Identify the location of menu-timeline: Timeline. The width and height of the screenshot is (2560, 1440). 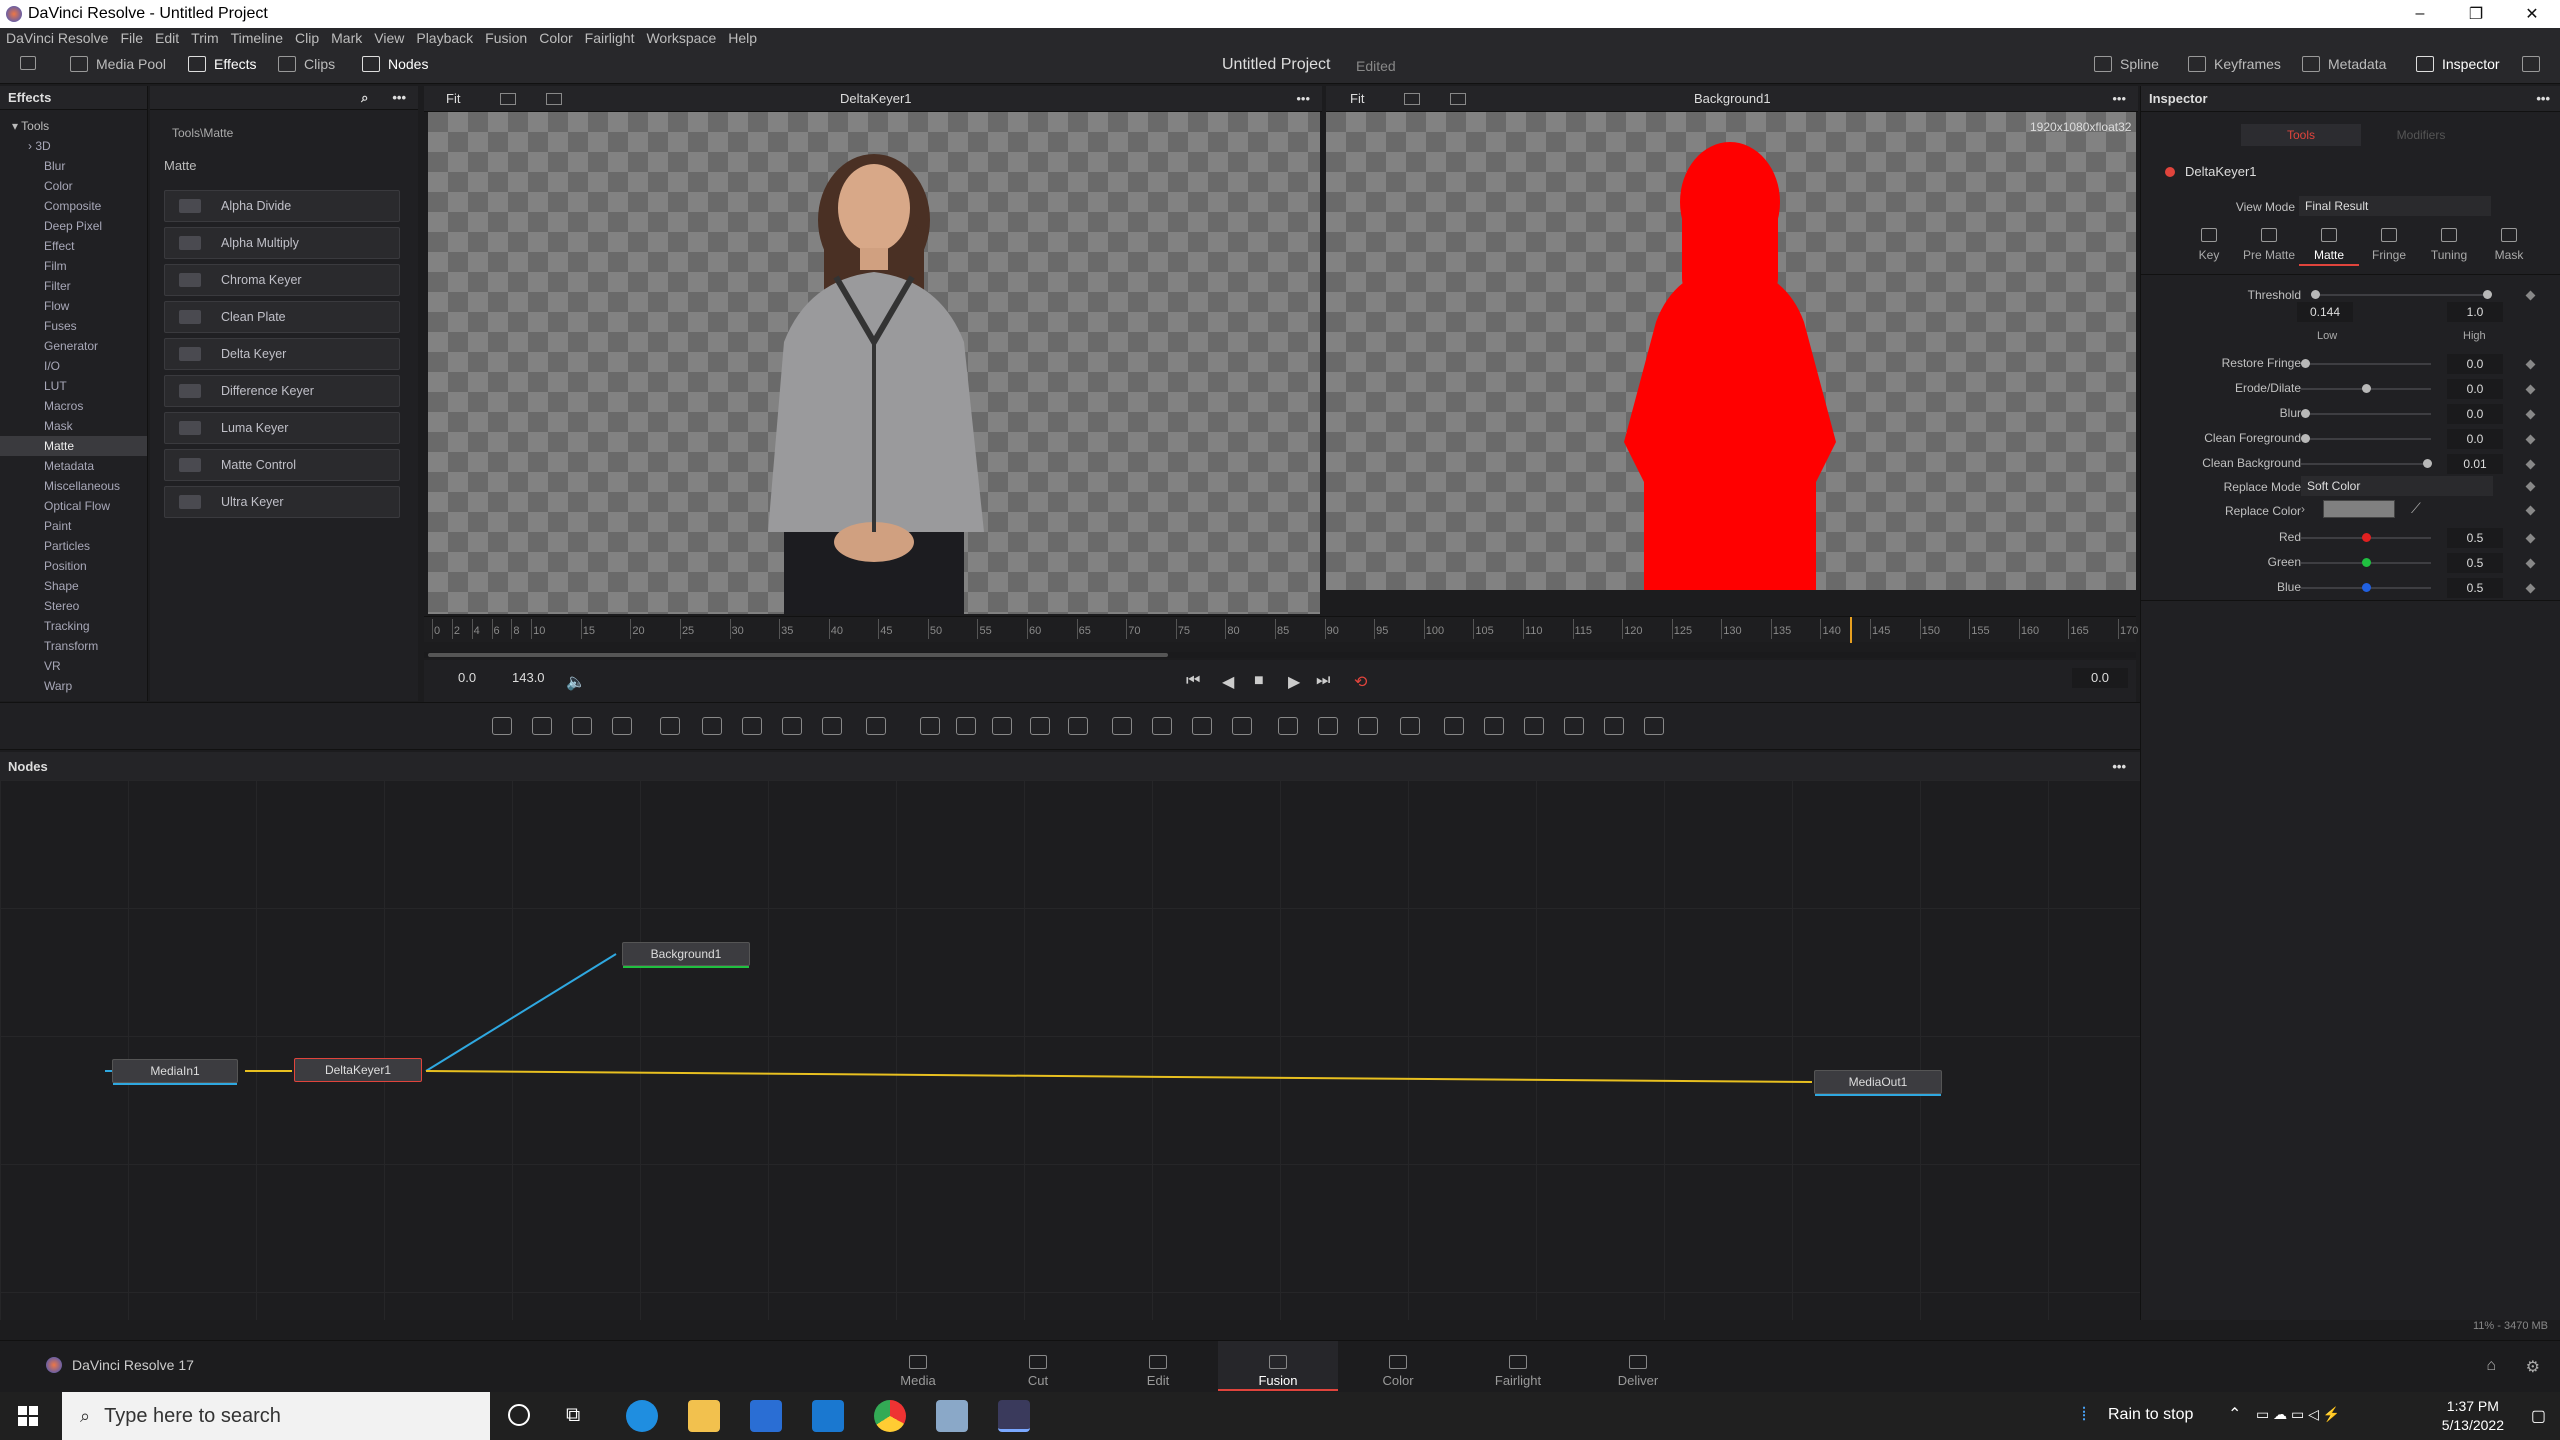
(257, 38).